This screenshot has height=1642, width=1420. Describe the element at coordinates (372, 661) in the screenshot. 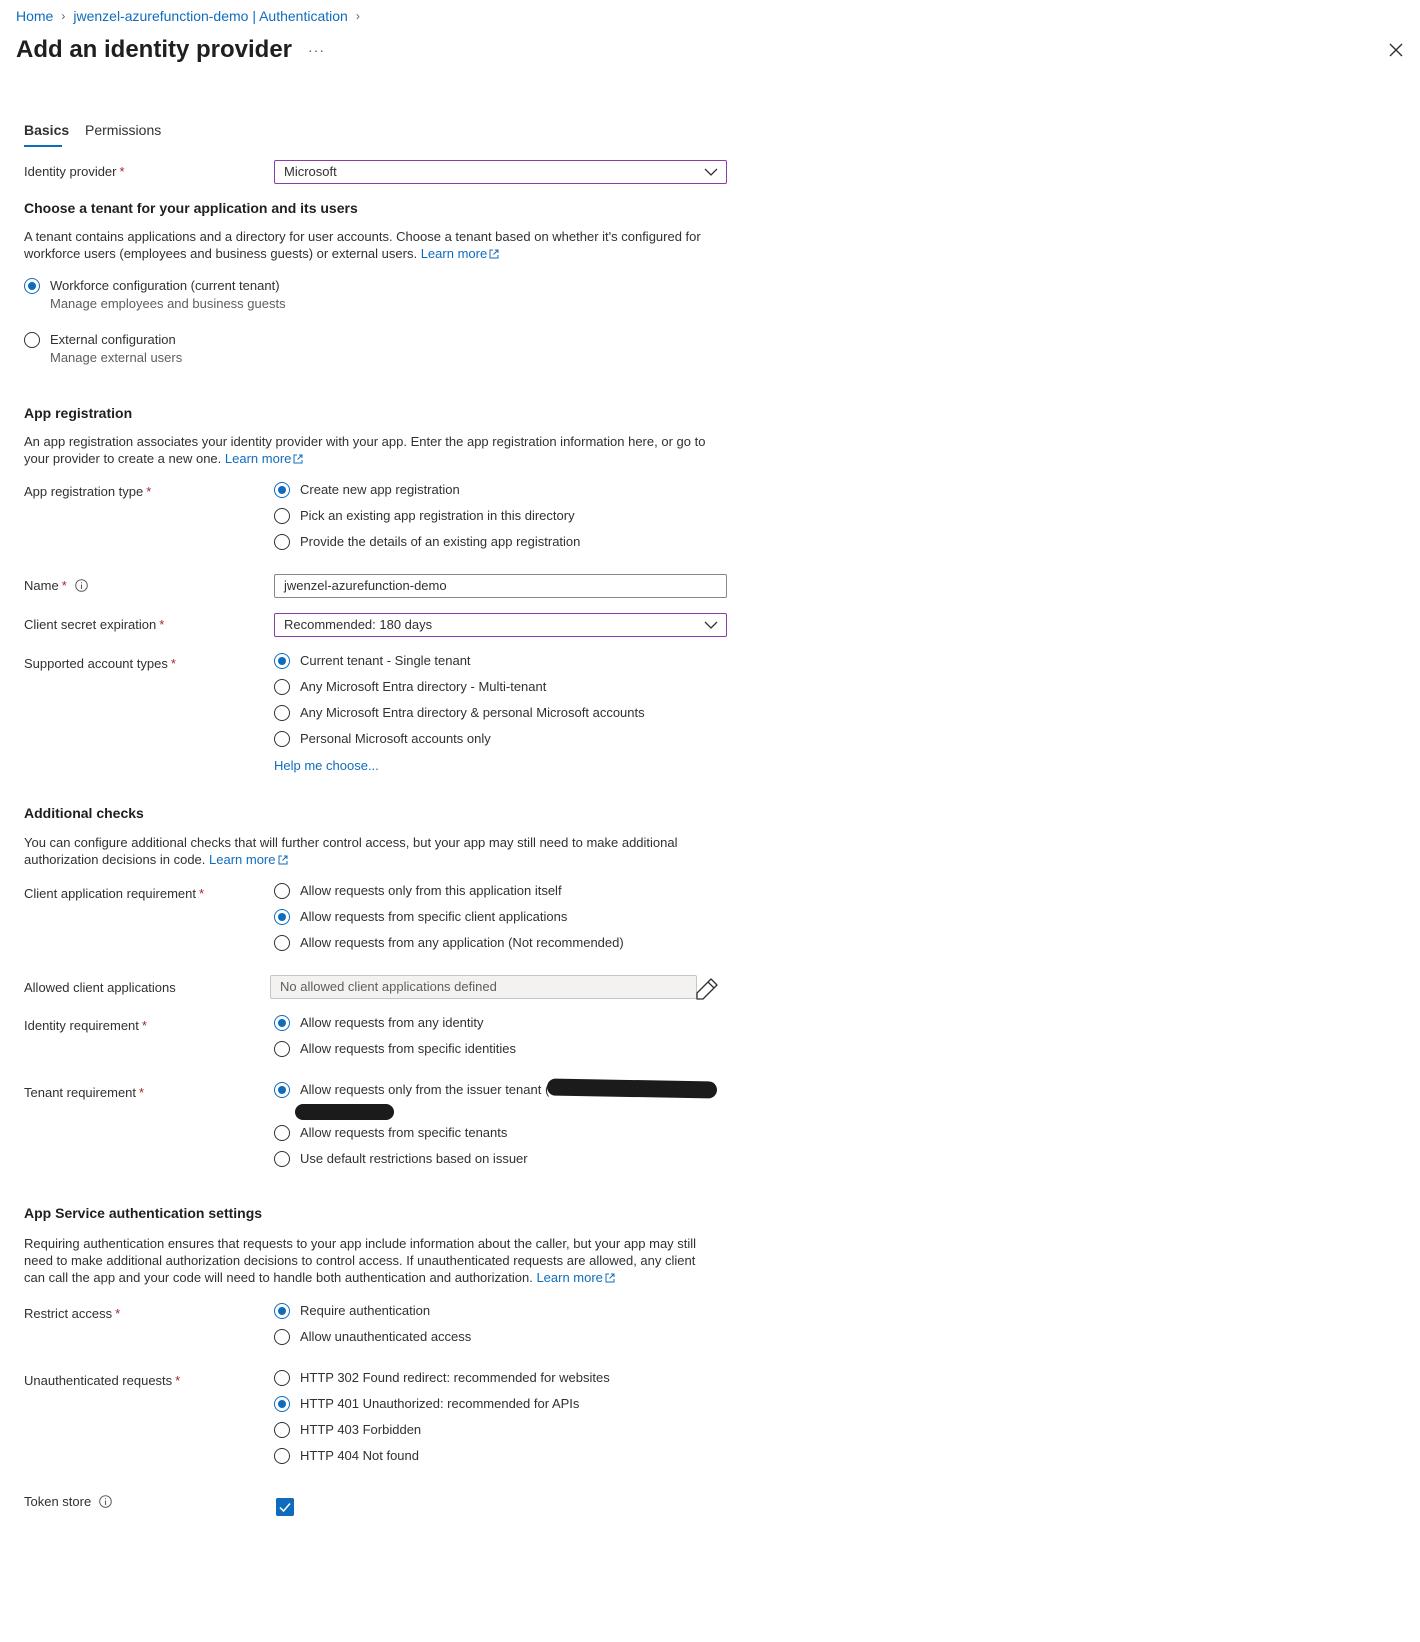

I see `radio-single-tenant: Current tenant - Single tenant` at that location.